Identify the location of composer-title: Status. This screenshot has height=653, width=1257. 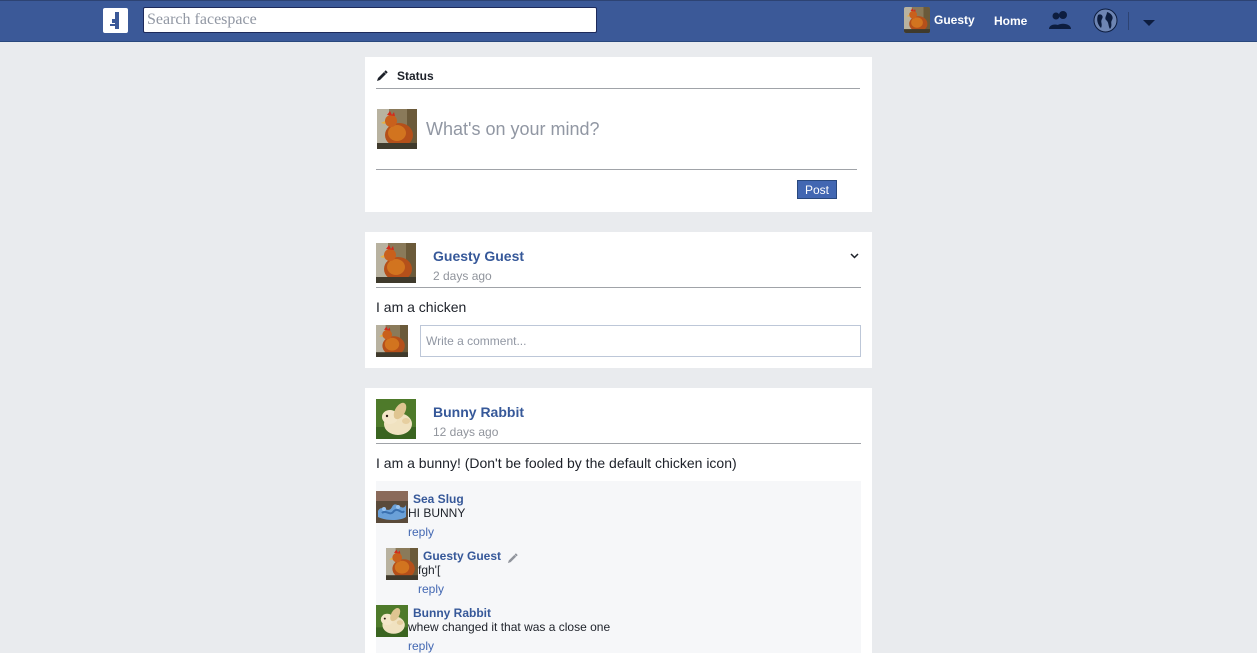
(415, 76).